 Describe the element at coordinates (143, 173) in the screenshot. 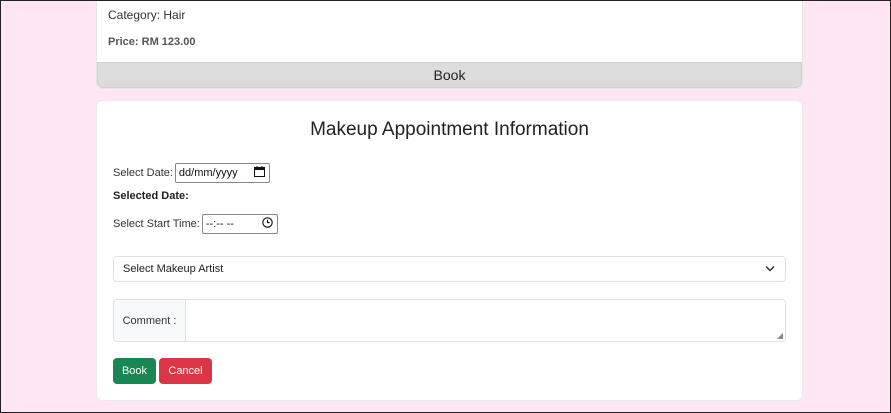

I see `date-label: Select Date:` at that location.